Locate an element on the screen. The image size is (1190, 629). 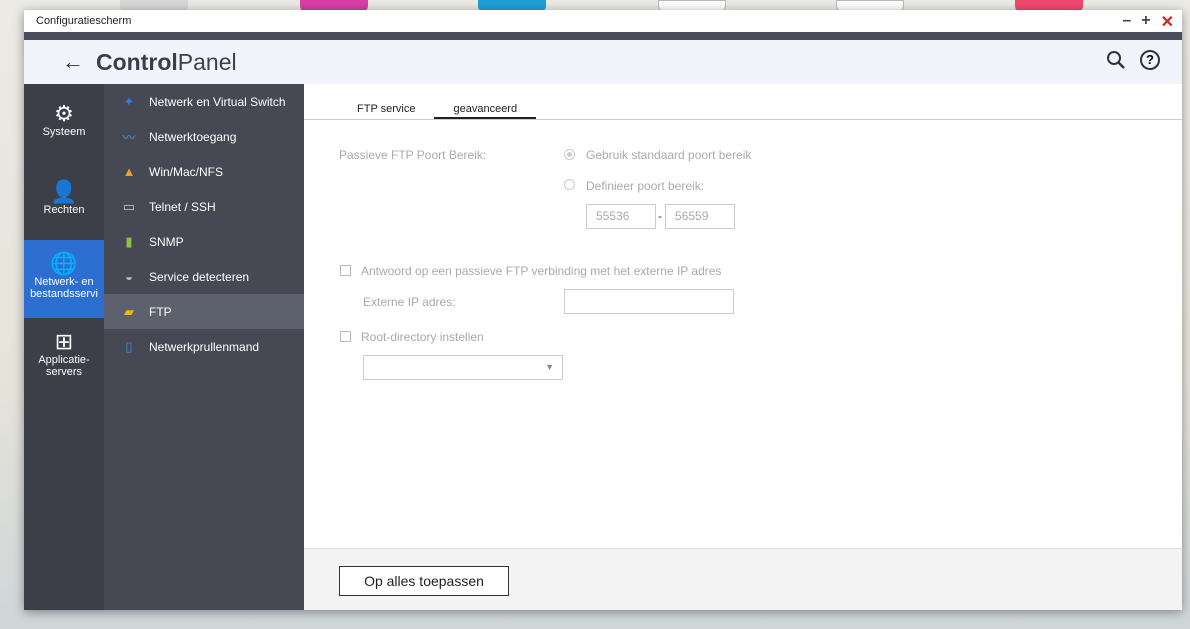
radio-define-range is located at coordinates (569, 184).